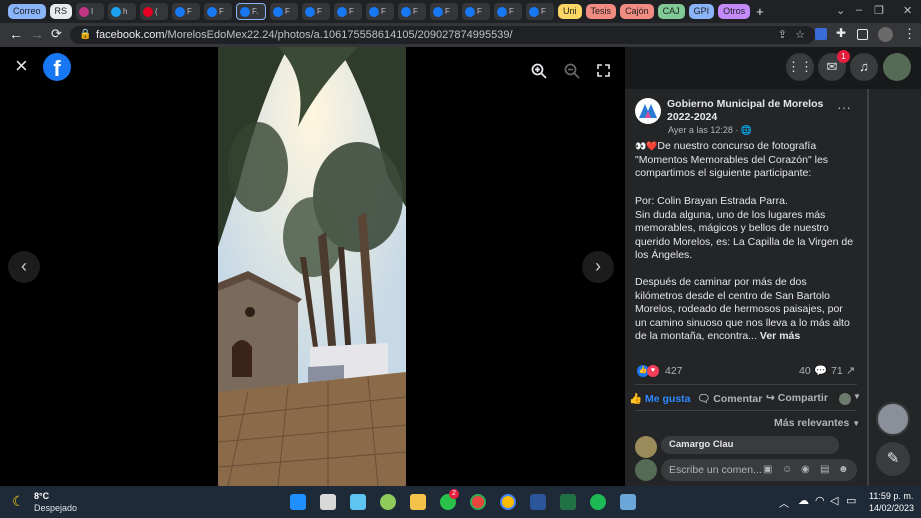 The image size is (921, 518). What do you see at coordinates (358, 502) in the screenshot?
I see `widgets-icon` at bounding box center [358, 502].